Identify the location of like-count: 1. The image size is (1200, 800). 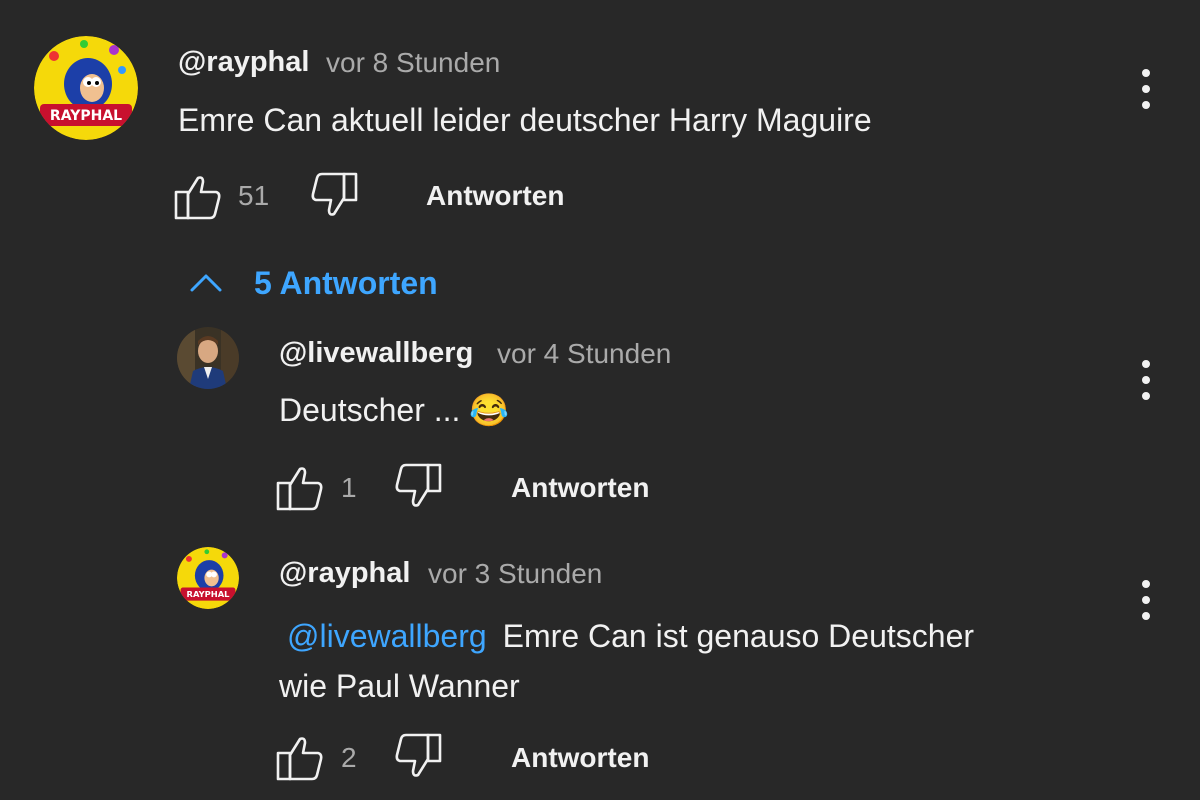
(349, 487).